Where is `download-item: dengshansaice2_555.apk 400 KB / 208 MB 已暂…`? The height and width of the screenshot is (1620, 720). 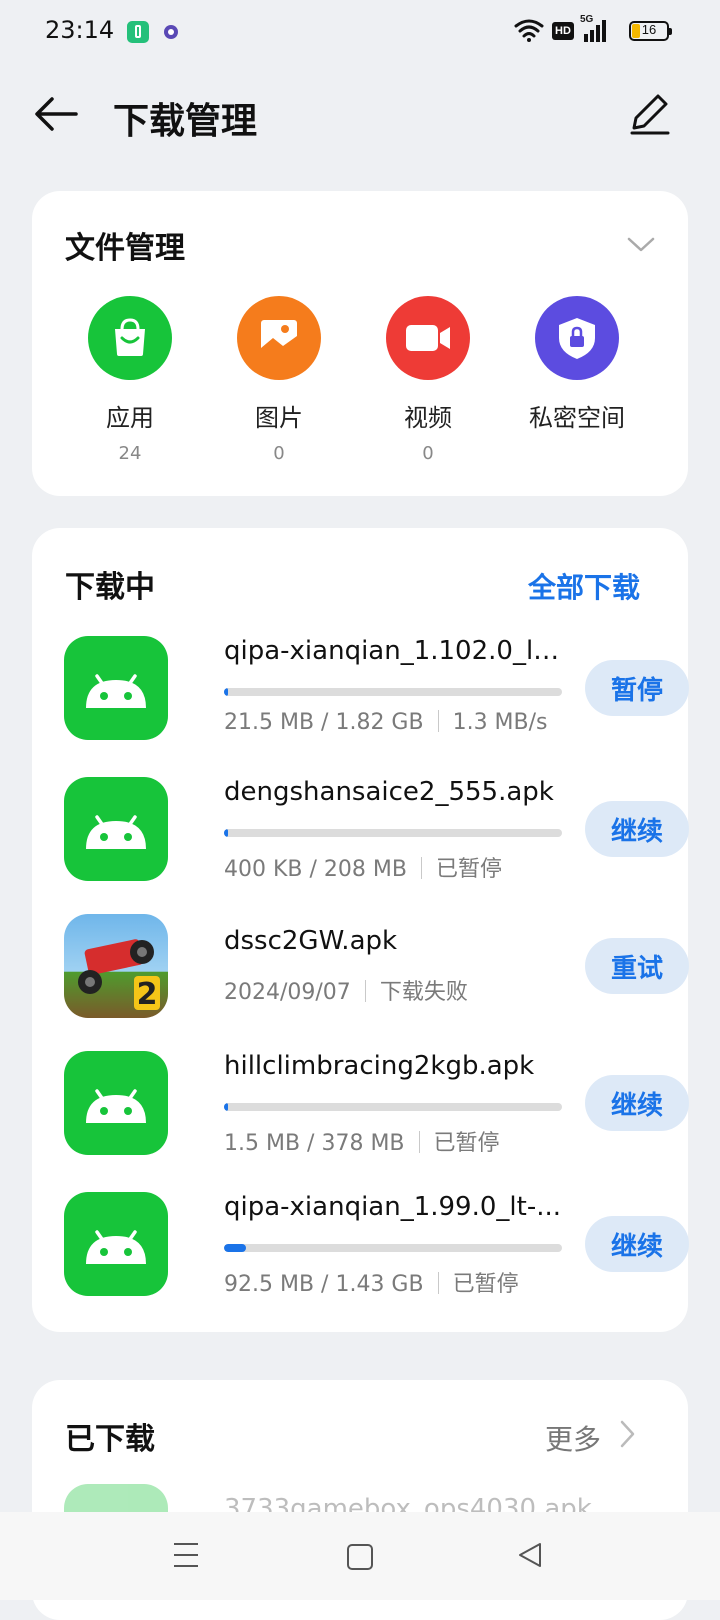
download-item: dengshansaice2_555.apk 400 KB / 208 MB 已暂… is located at coordinates (376, 829).